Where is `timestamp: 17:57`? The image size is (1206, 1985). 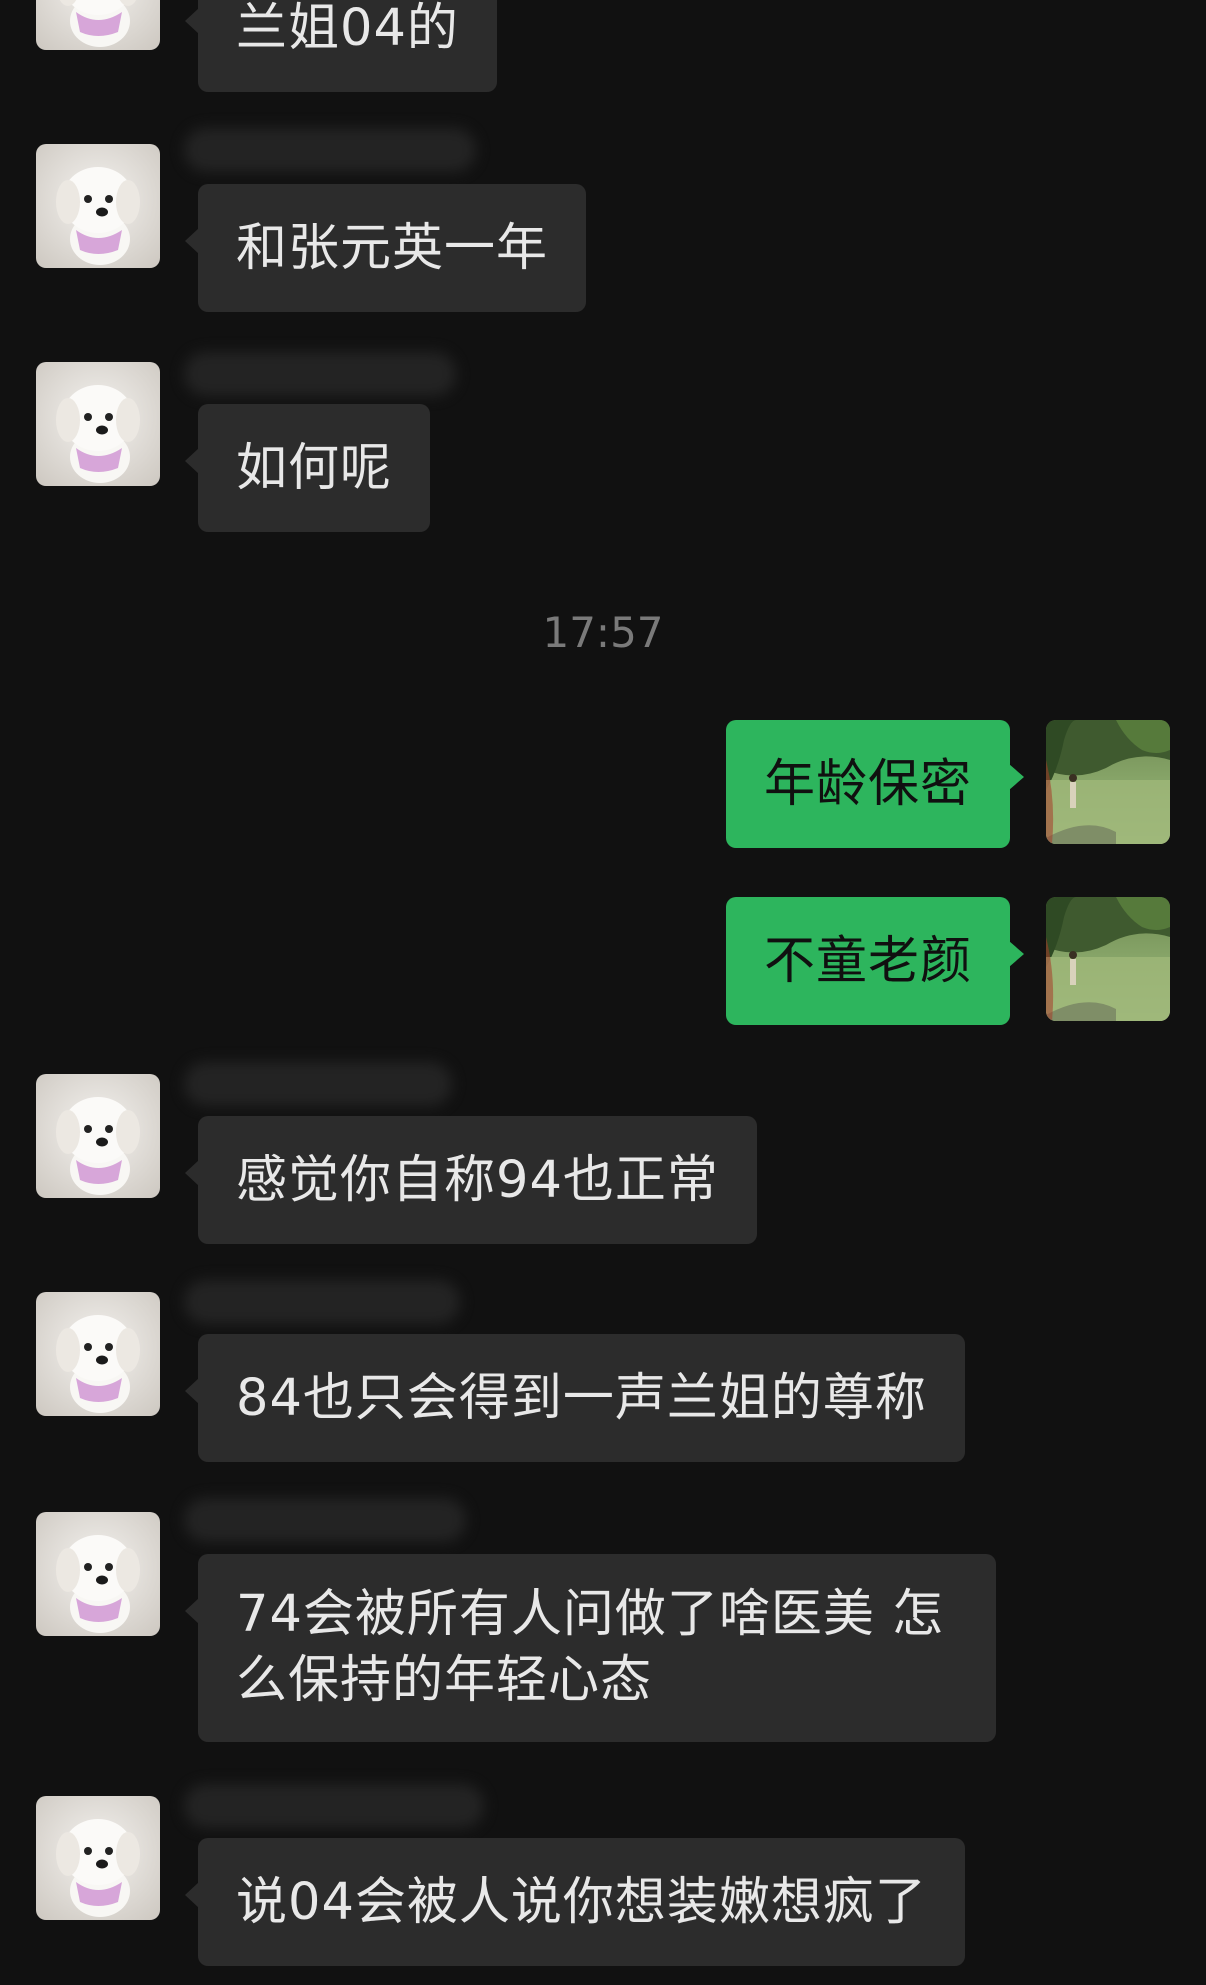
timestamp: 17:57 is located at coordinates (603, 632).